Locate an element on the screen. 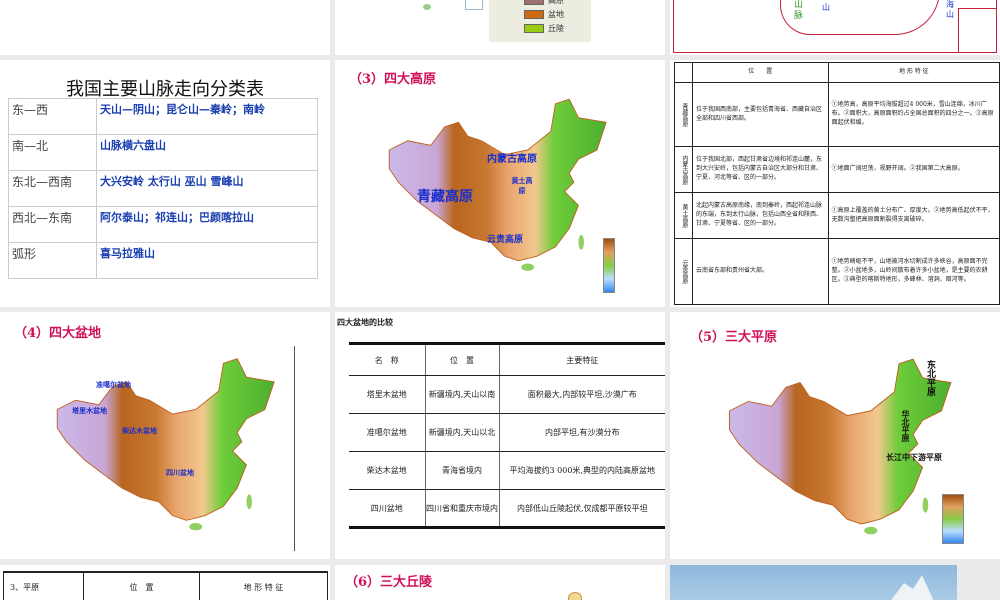 This screenshot has height=600, width=1000. island-marker is located at coordinates (427, 7).